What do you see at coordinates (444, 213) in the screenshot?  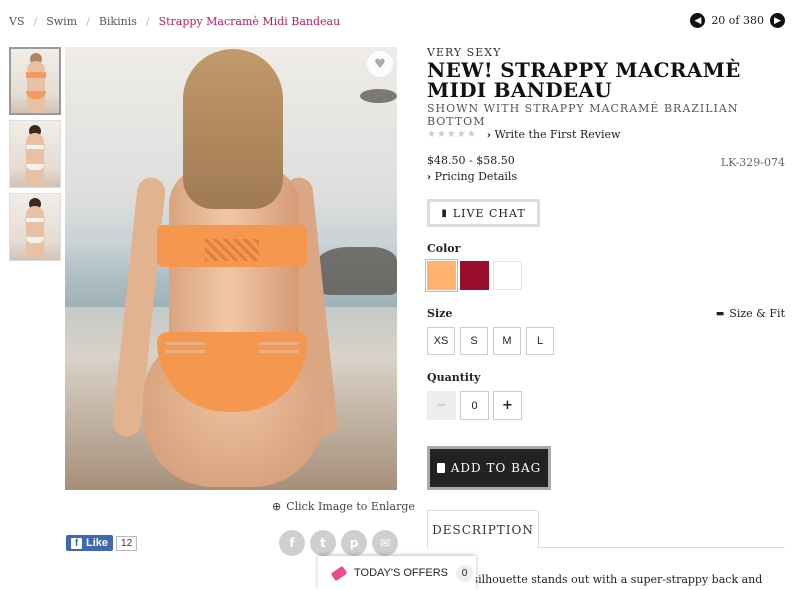 I see `chat-bubble-icon: ▮` at bounding box center [444, 213].